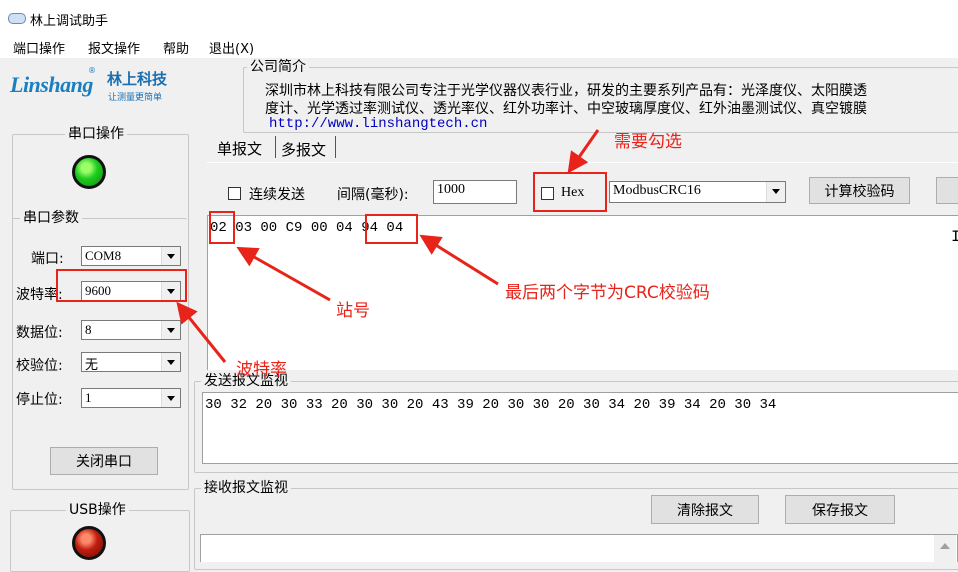 The image size is (958, 572). I want to click on stopbits-select: 1, so click(131, 398).